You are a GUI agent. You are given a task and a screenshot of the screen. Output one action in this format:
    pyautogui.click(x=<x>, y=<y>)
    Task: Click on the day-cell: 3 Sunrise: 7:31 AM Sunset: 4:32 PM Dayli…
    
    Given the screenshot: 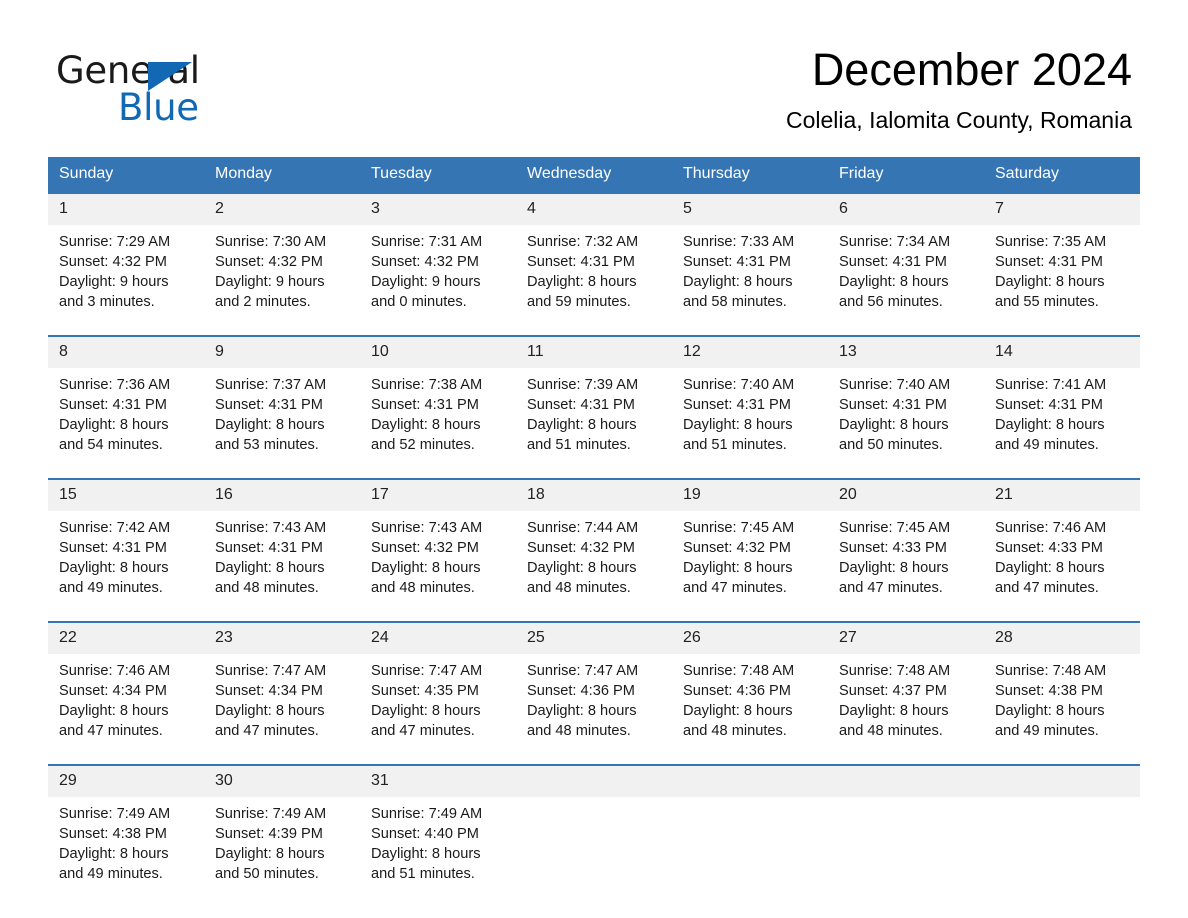 What is the action you would take?
    pyautogui.click(x=438, y=259)
    